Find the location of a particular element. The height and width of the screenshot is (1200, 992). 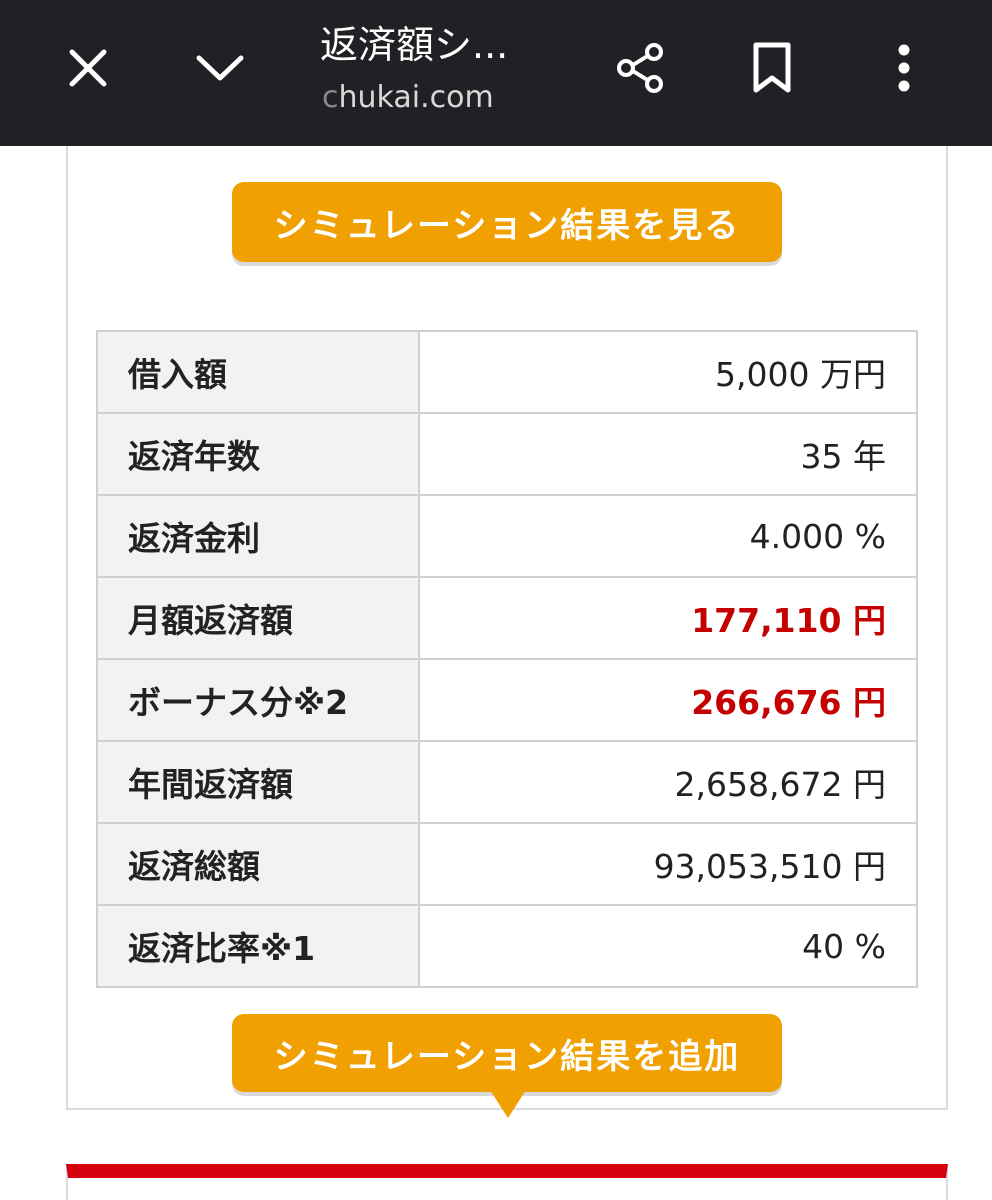

table-row: 年間返済額 2,658,672 円 is located at coordinates (507, 782).